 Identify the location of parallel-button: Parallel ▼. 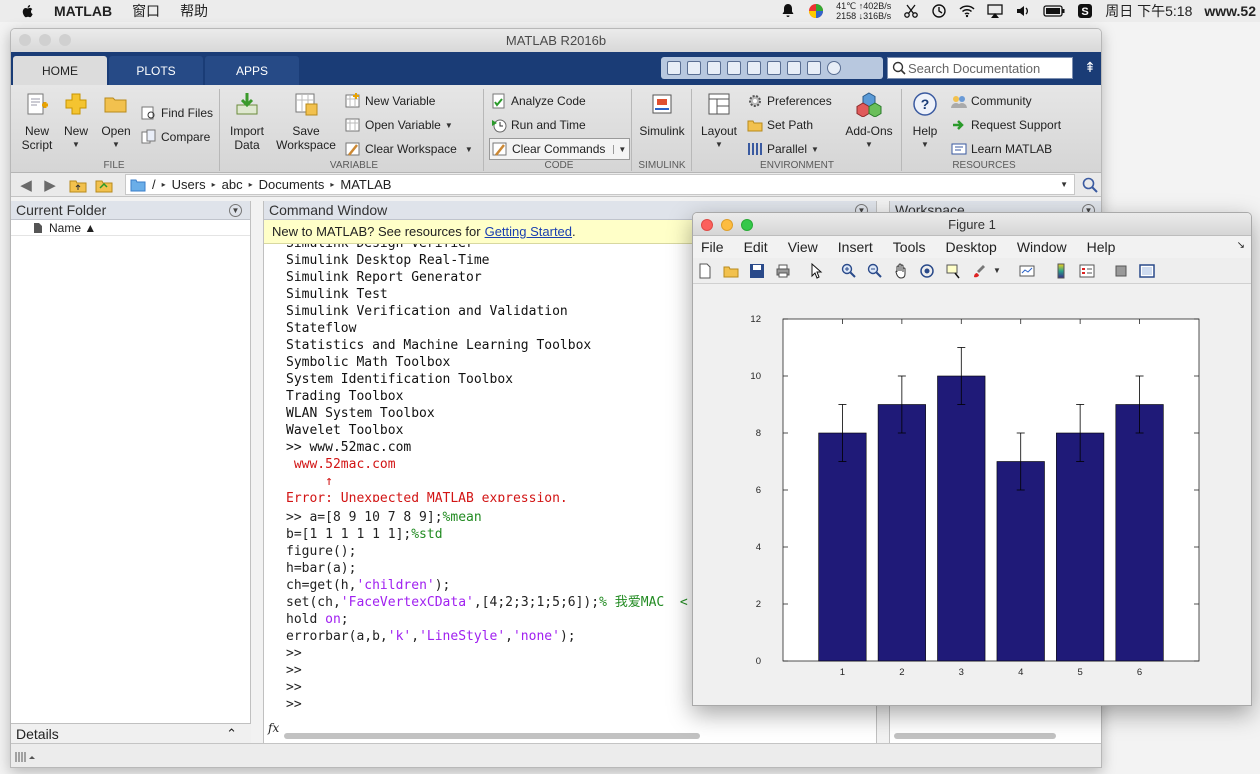
(783, 149).